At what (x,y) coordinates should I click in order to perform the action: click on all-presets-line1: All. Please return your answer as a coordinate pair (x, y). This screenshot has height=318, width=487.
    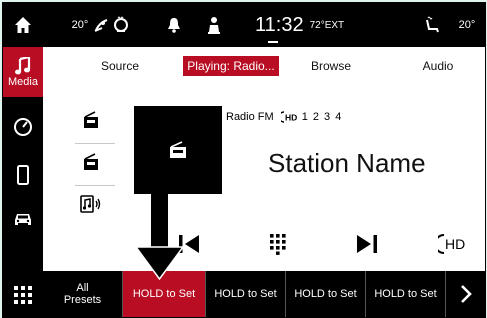
    Looking at the image, I should click on (82, 288).